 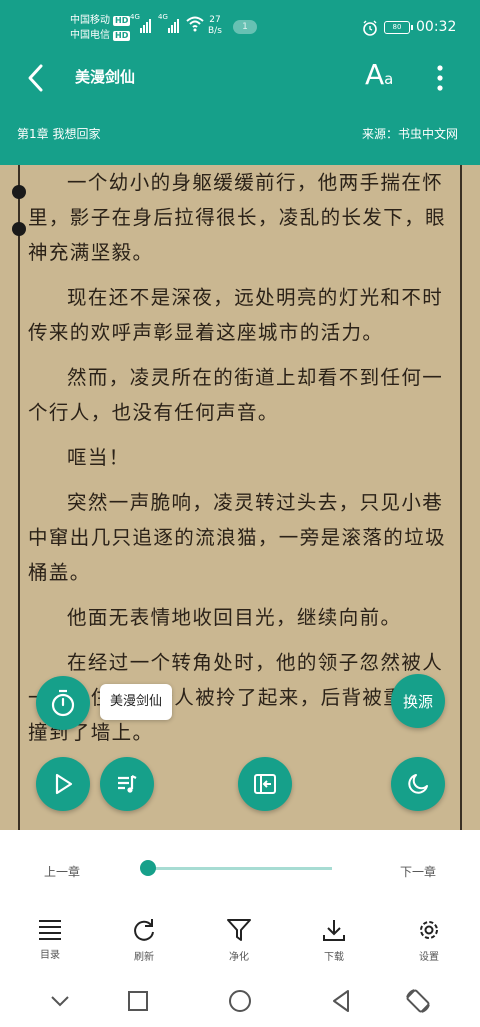 What do you see at coordinates (418, 1001) in the screenshot?
I see `rotate-screen-button` at bounding box center [418, 1001].